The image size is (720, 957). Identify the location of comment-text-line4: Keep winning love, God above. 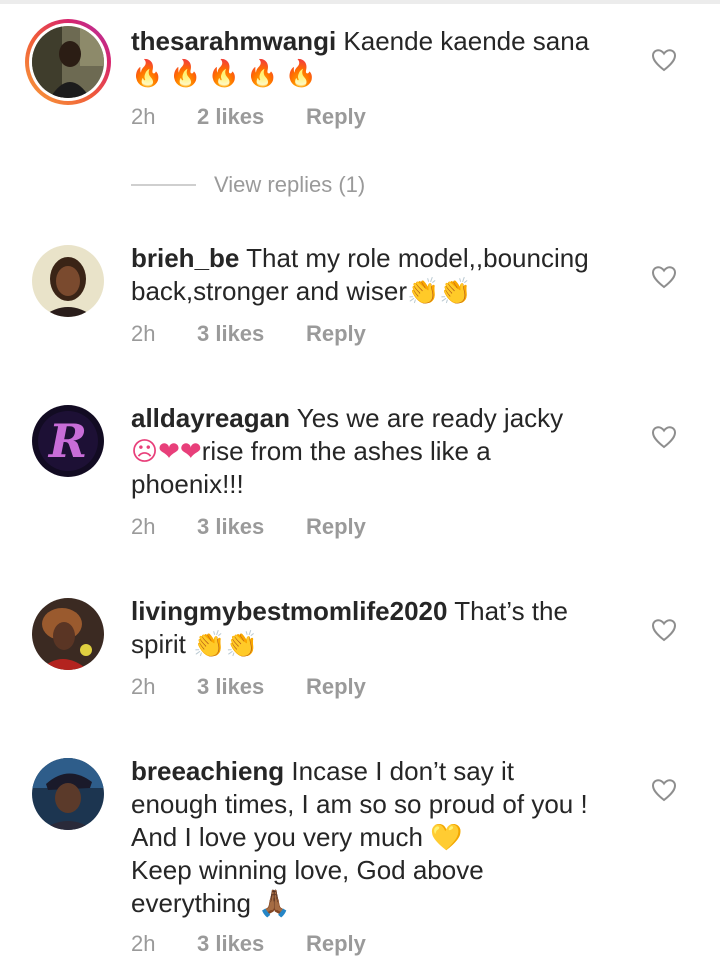
(307, 870).